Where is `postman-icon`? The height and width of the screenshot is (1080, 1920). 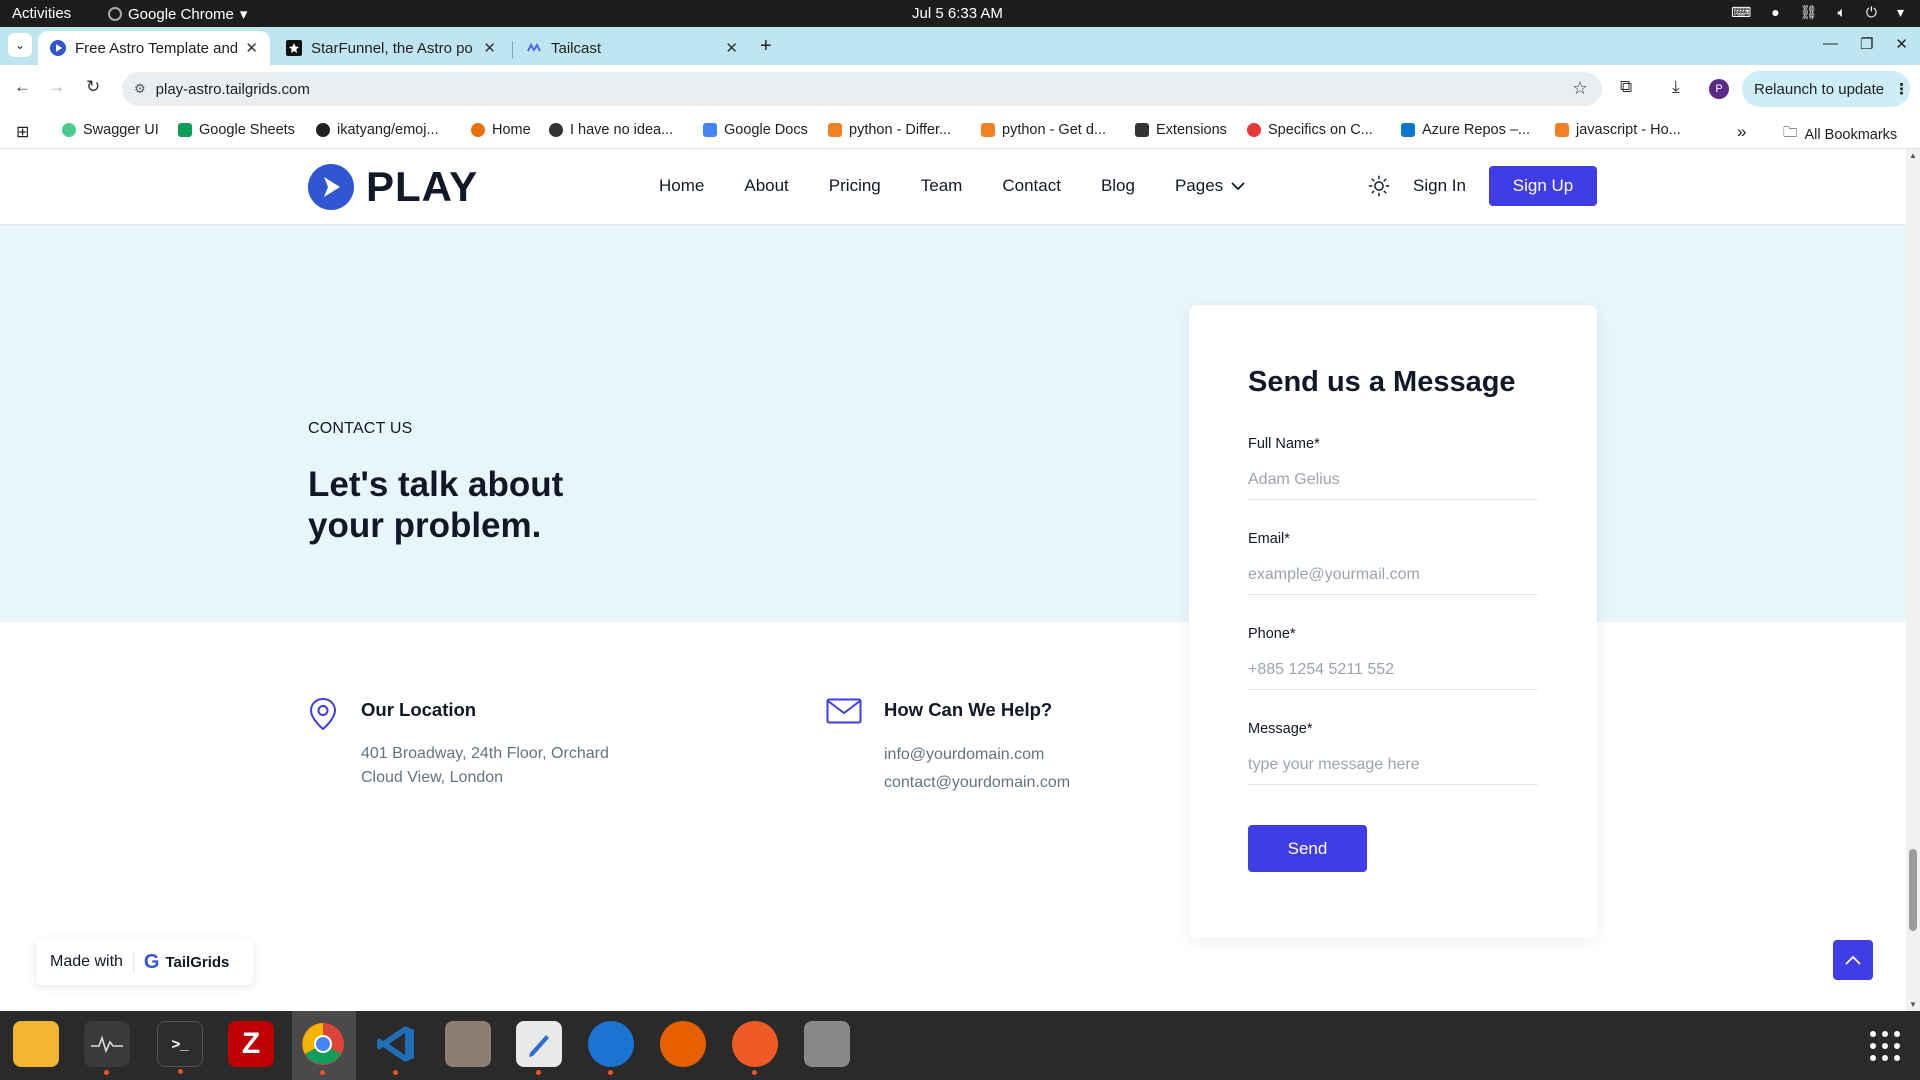 postman-icon is located at coordinates (755, 1048).